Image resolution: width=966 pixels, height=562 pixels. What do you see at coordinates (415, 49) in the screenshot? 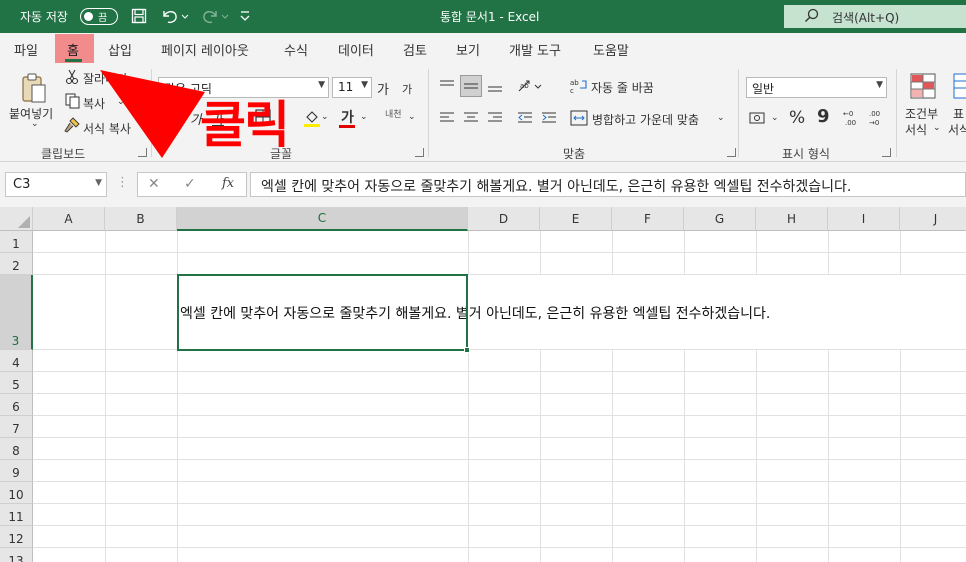
I see `tab-review: 검토` at bounding box center [415, 49].